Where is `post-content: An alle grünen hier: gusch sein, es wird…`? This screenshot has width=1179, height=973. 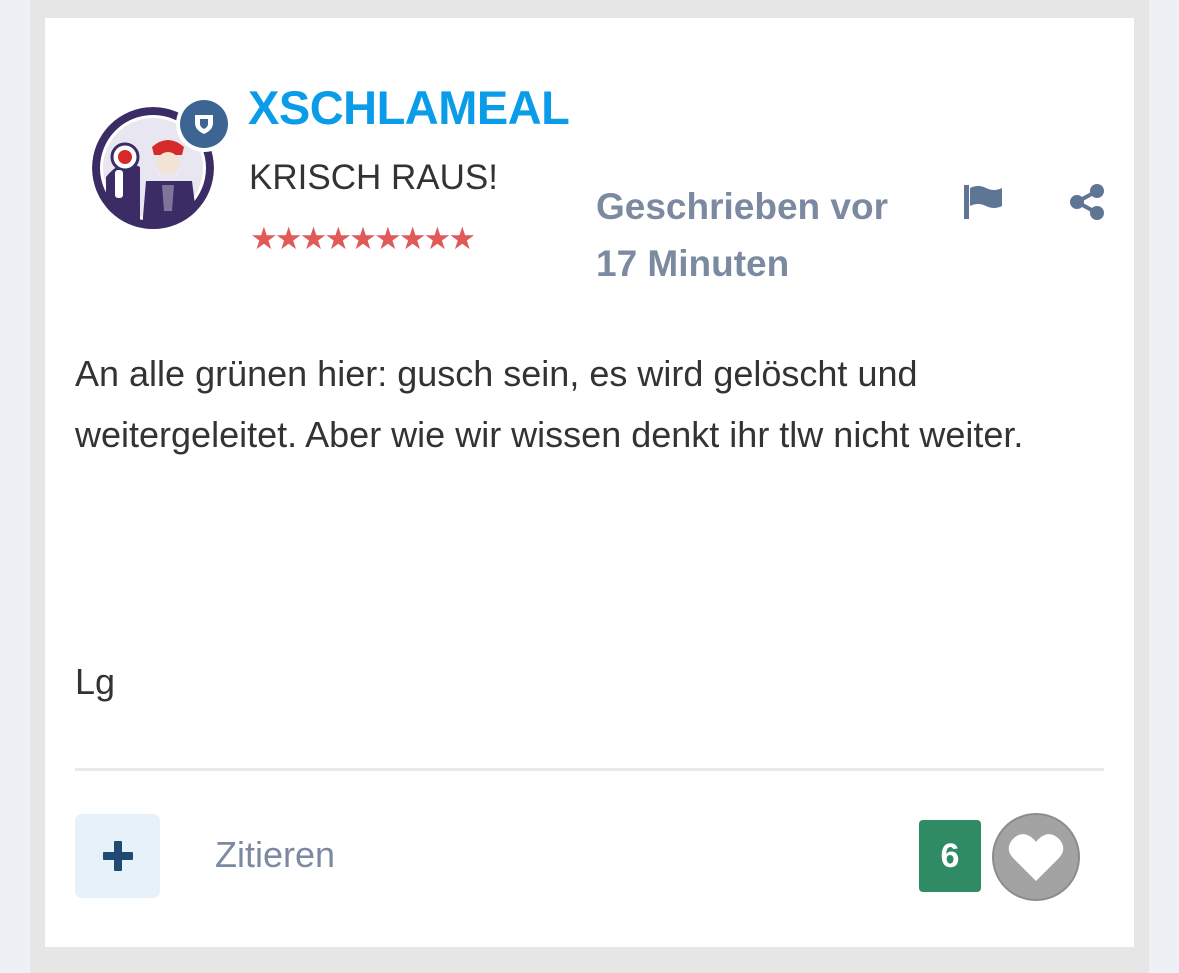 post-content: An alle grünen hier: gusch sein, es wird… is located at coordinates (575, 404).